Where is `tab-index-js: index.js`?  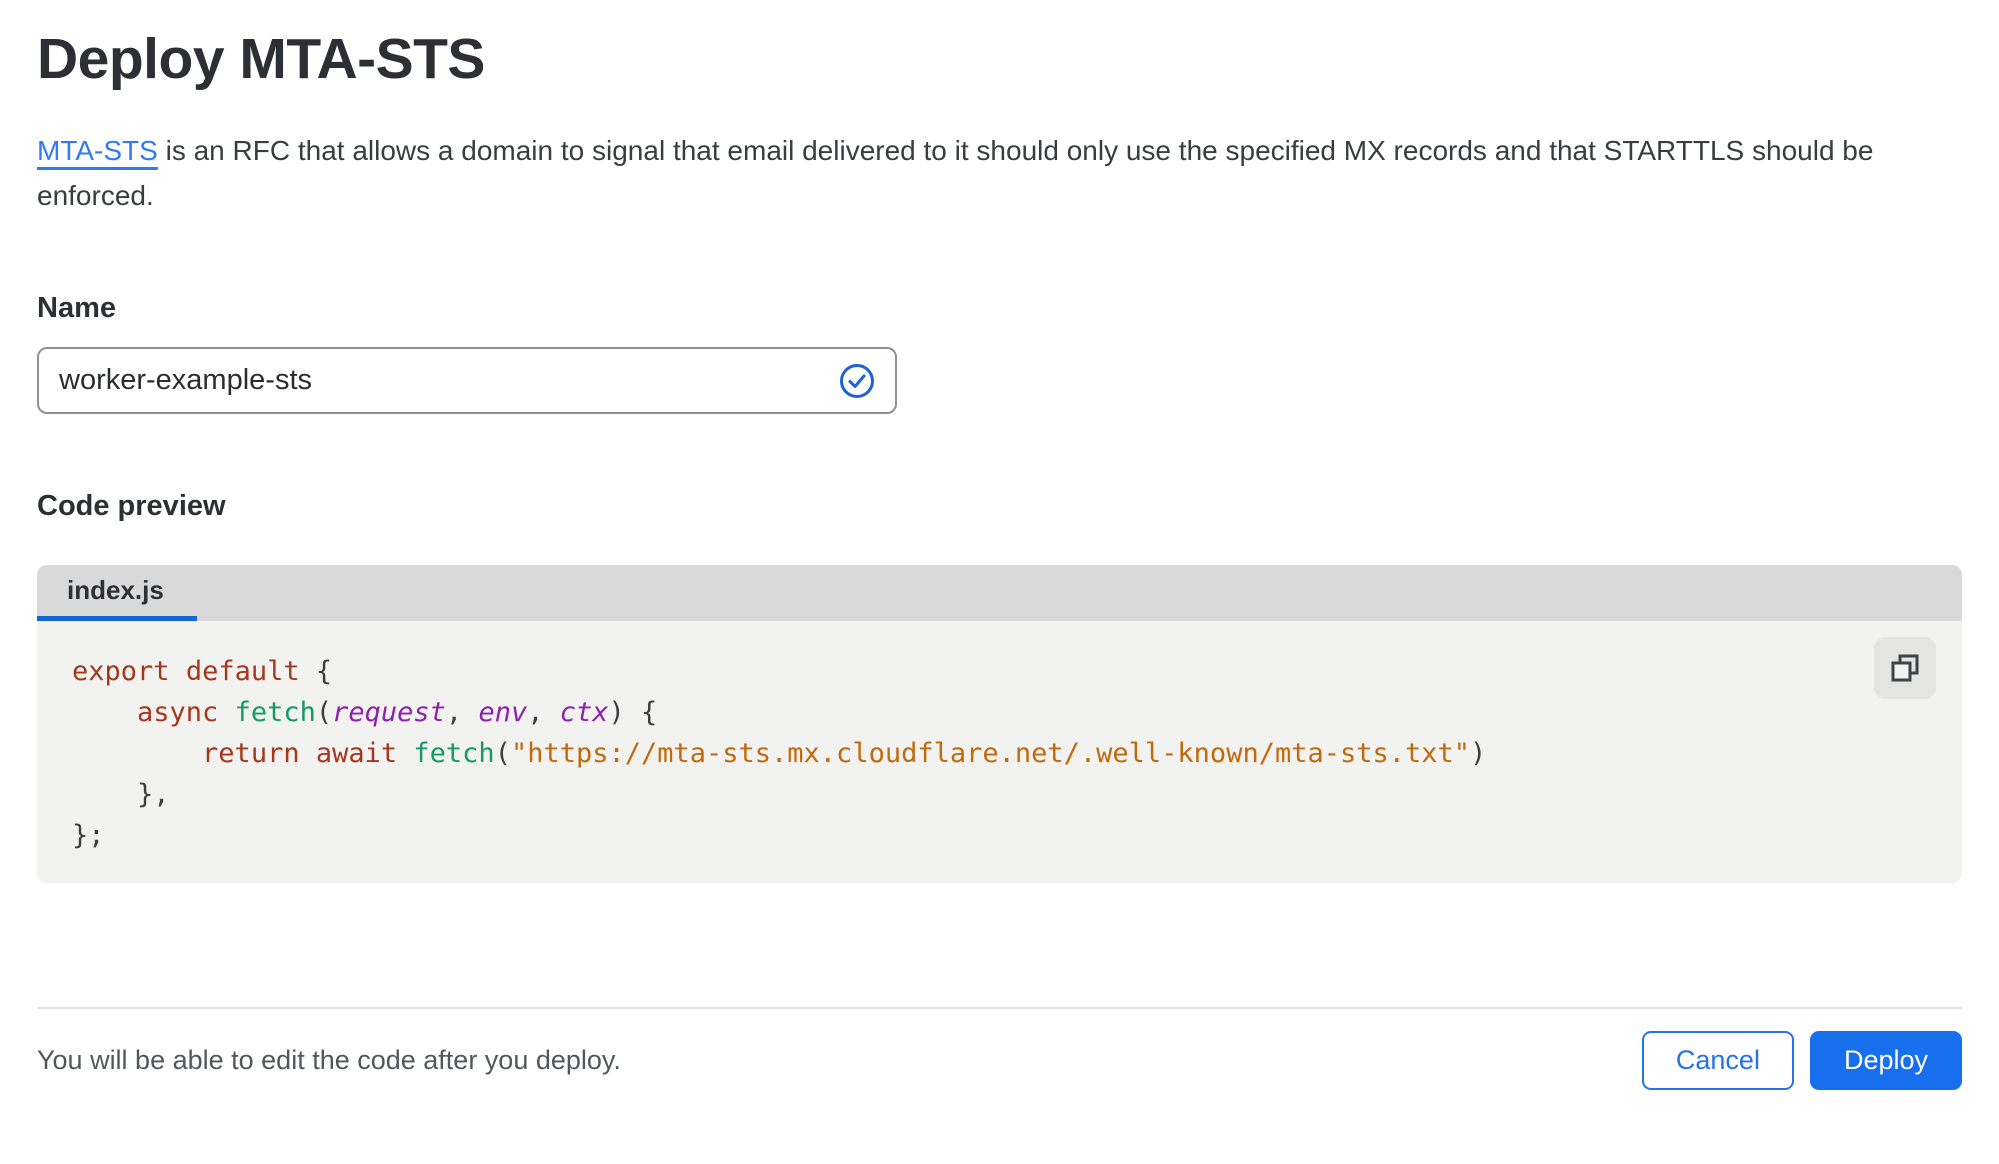 tab-index-js: index.js is located at coordinates (117, 593).